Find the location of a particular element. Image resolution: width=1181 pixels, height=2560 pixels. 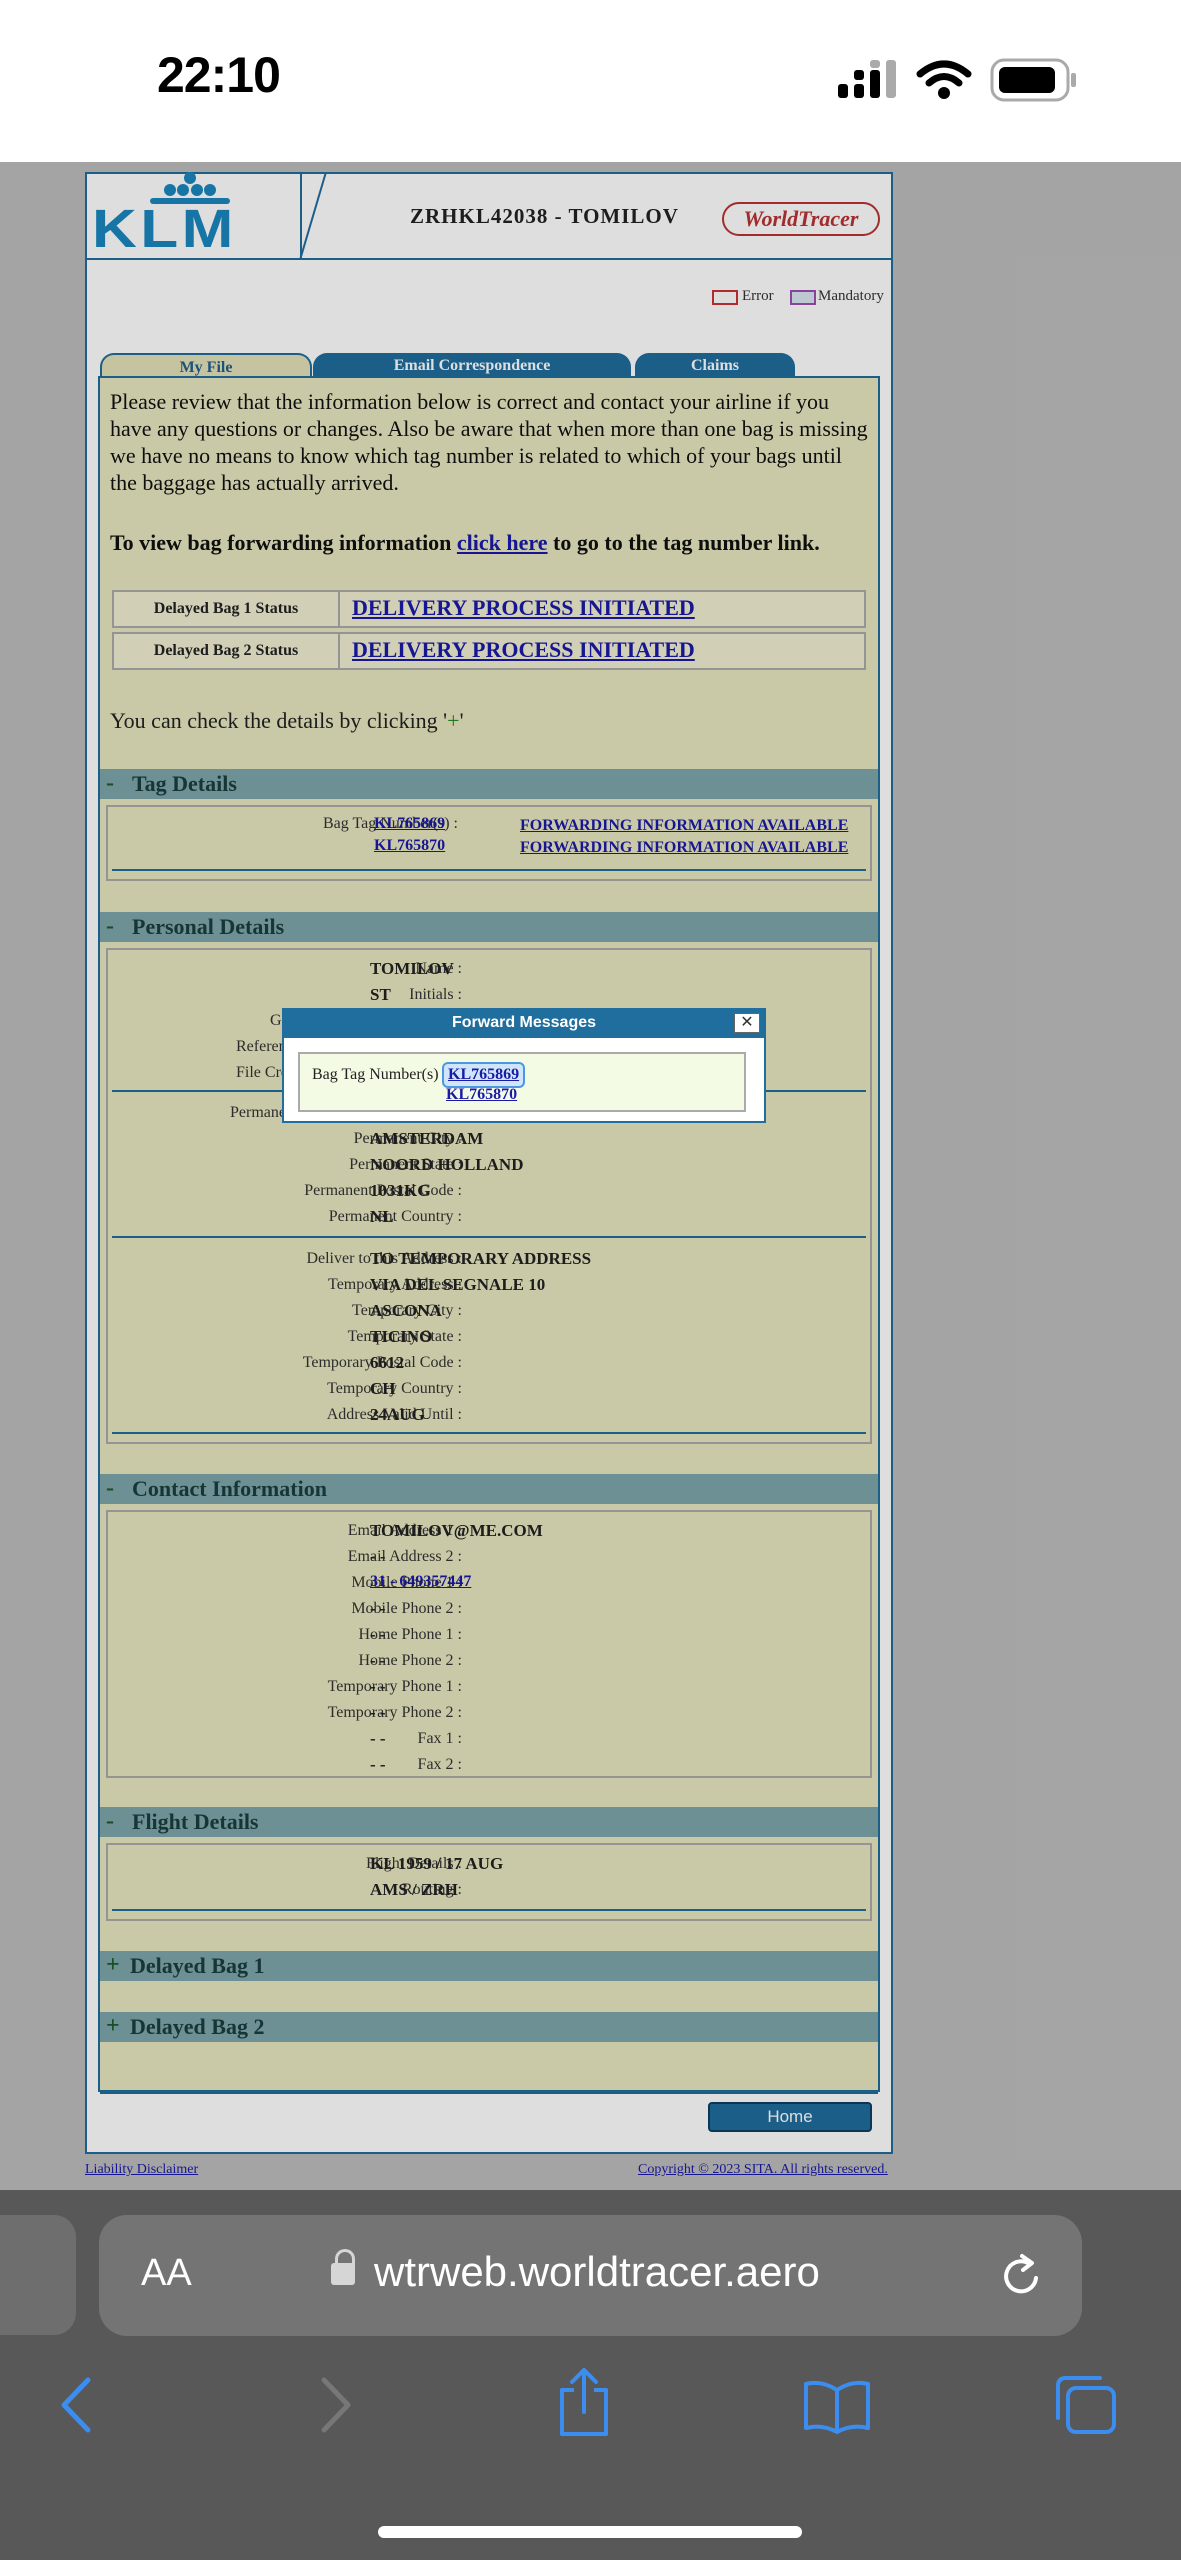

home-indicator is located at coordinates (590, 2532).